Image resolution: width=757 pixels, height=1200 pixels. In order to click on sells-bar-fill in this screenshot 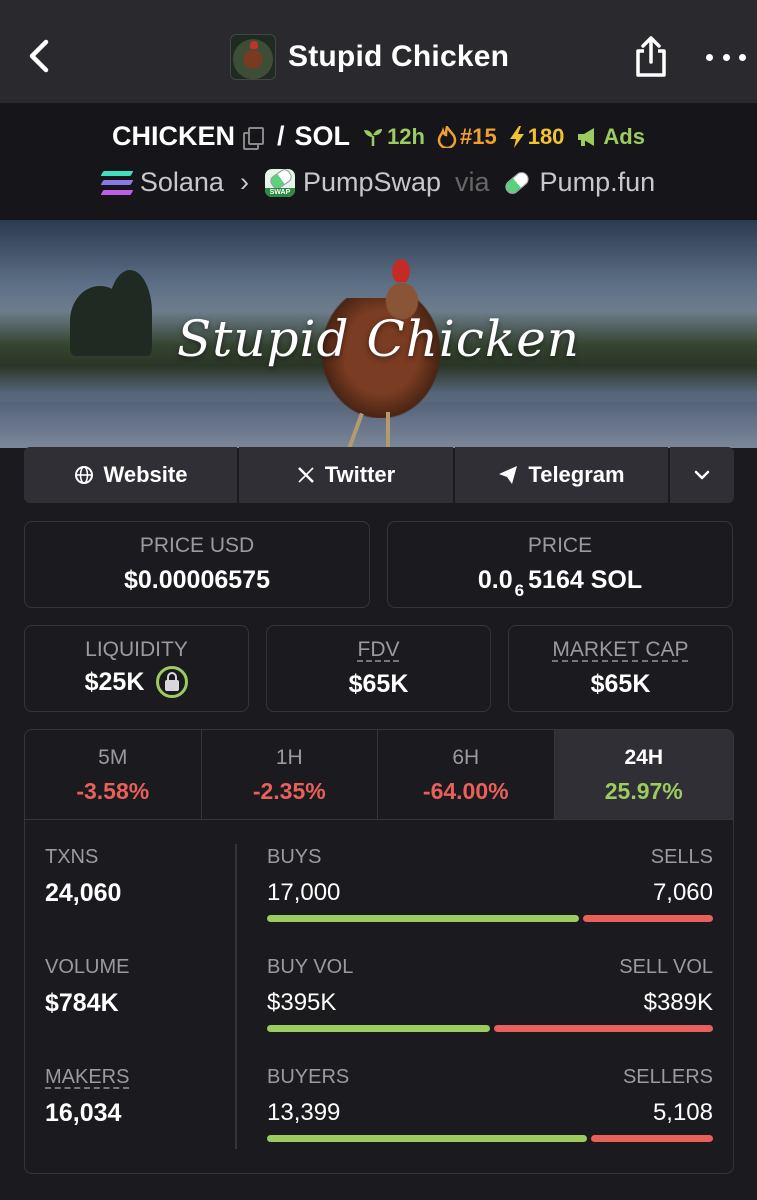, I will do `click(648, 918)`.